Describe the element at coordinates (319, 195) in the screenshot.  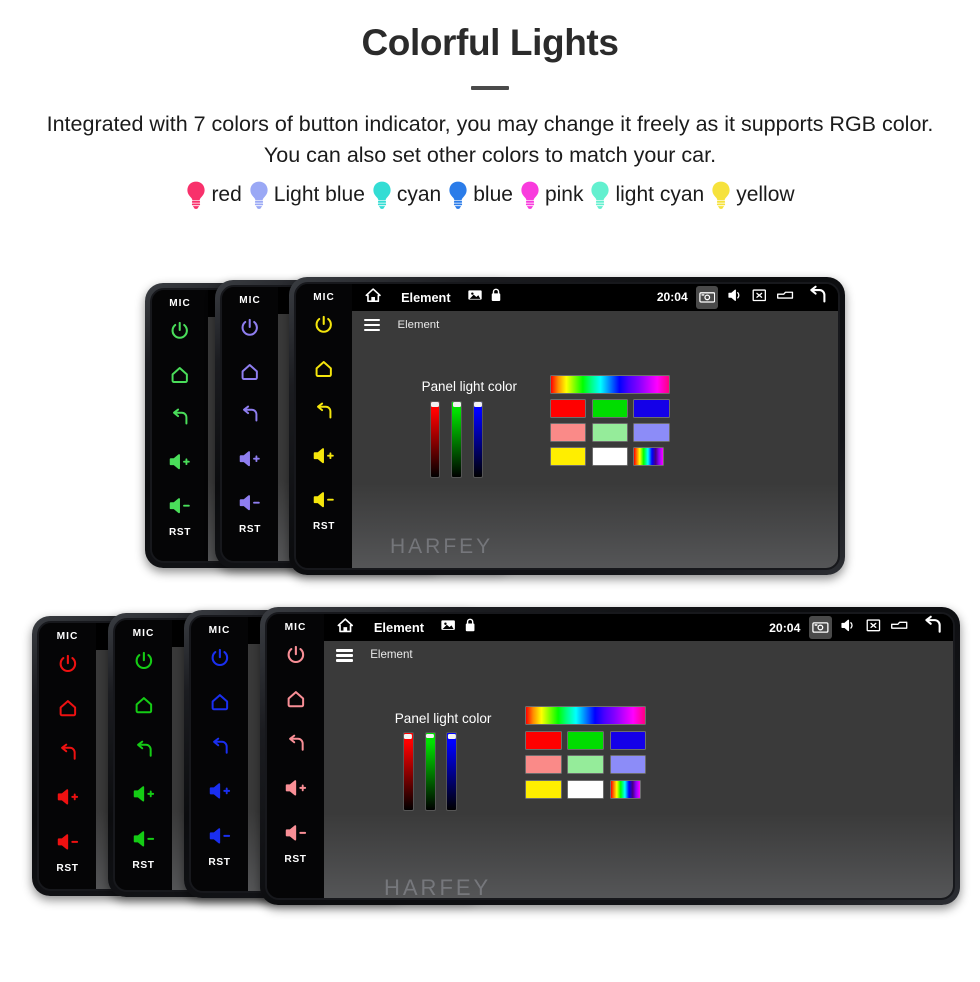
I see `legend-item-label: Light blue` at that location.